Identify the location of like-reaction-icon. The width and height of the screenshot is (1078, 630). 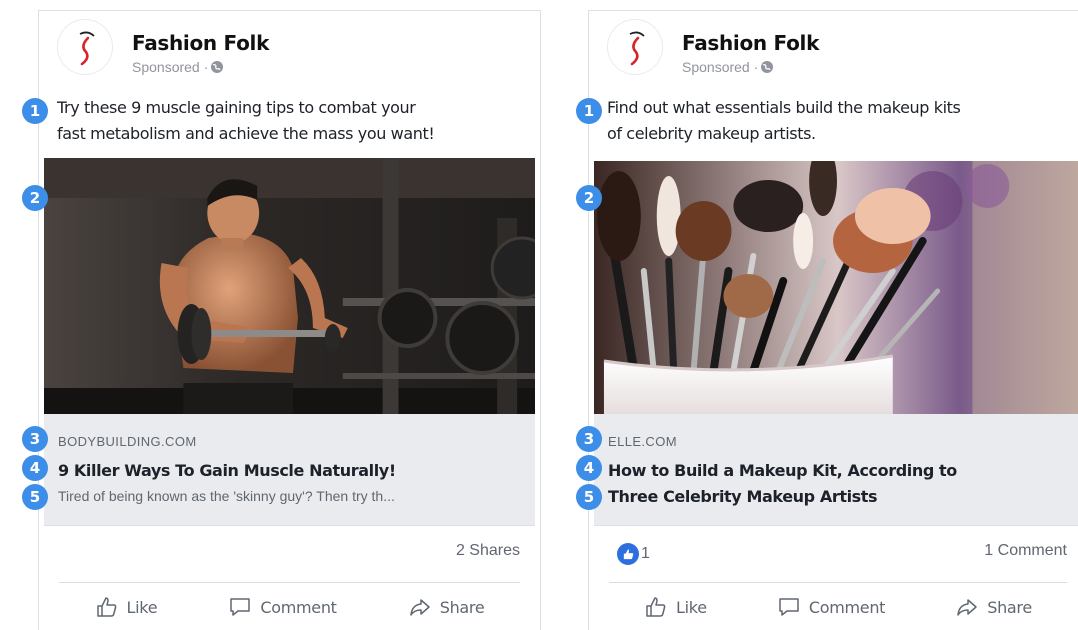
(628, 554).